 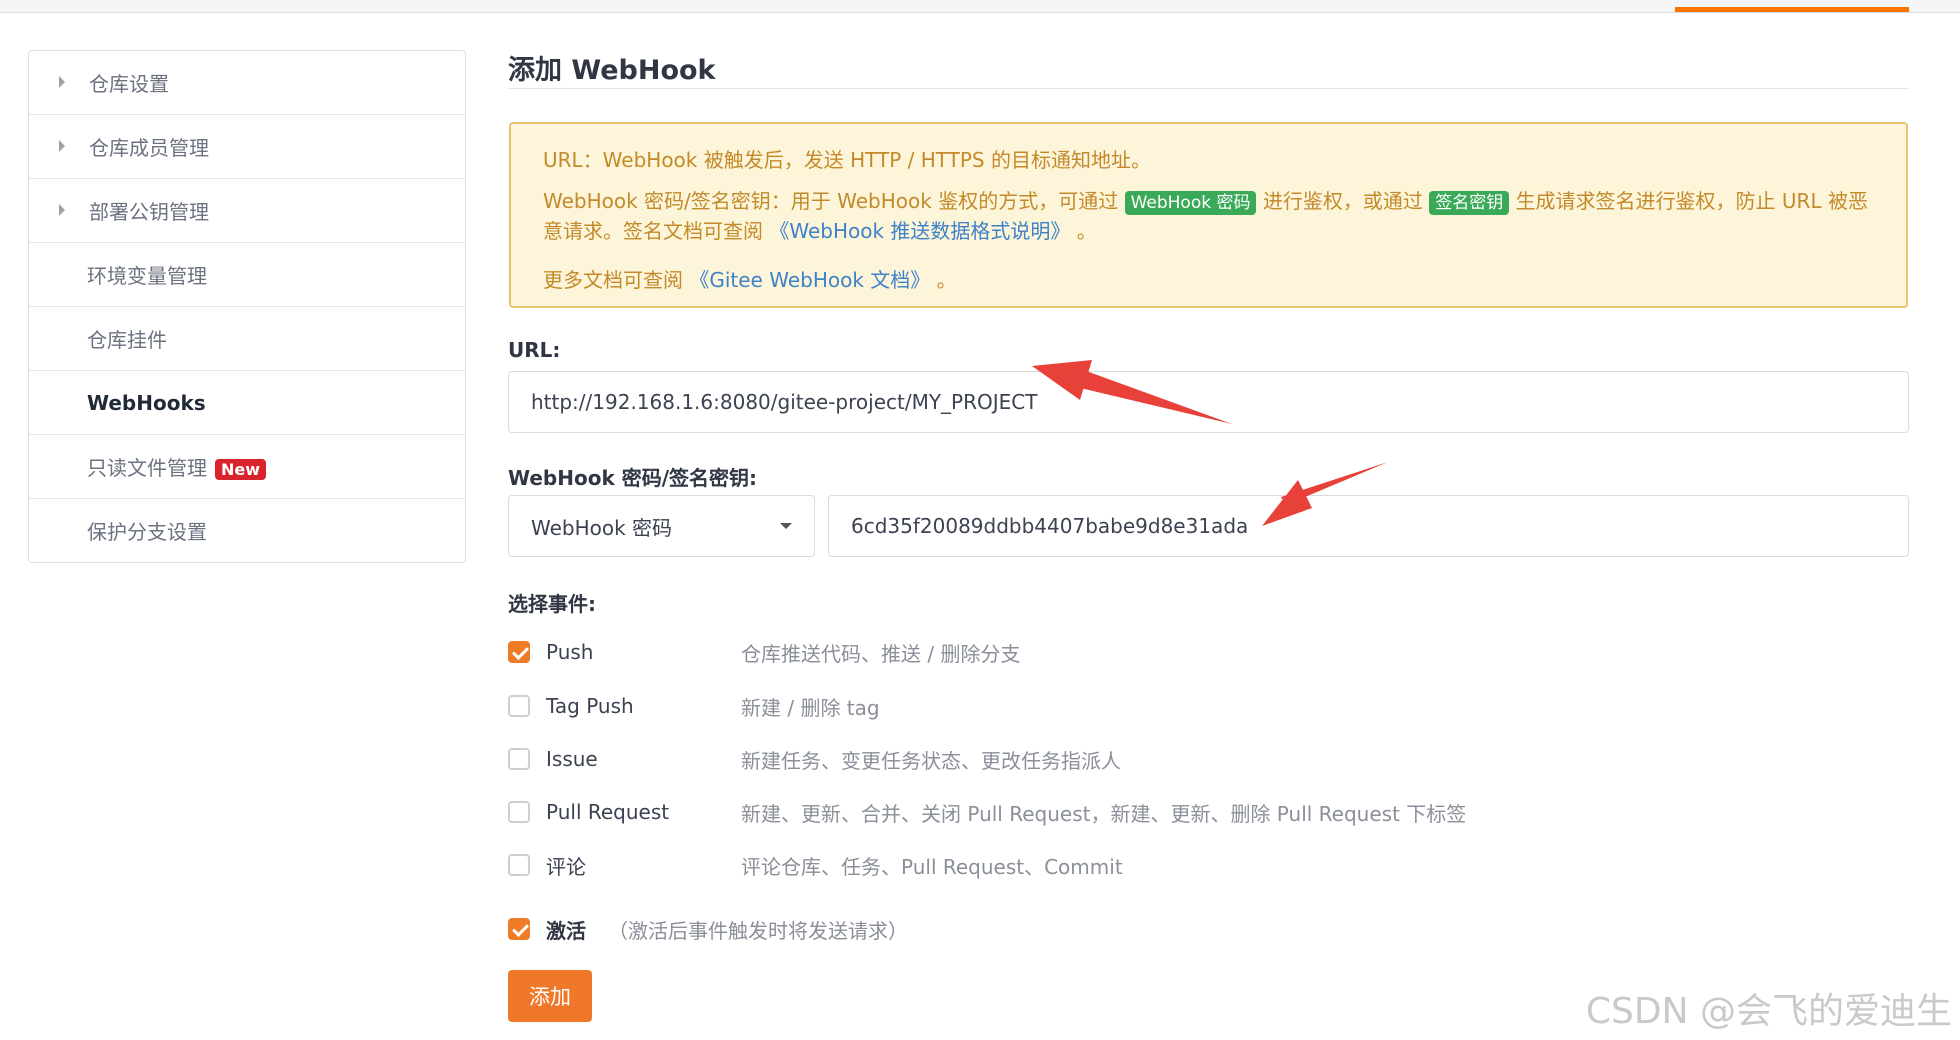 What do you see at coordinates (932, 866) in the screenshot?
I see `event-desc: 评论仓库、任务、Pull Request、Commit` at bounding box center [932, 866].